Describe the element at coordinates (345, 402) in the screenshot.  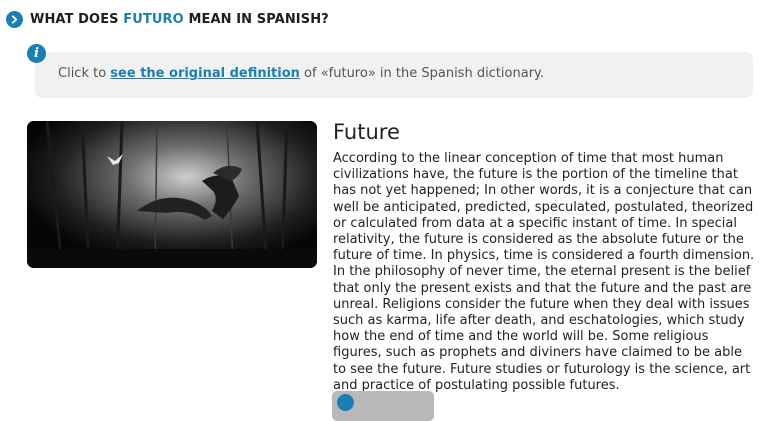
I see `chevron-down-icon` at that location.